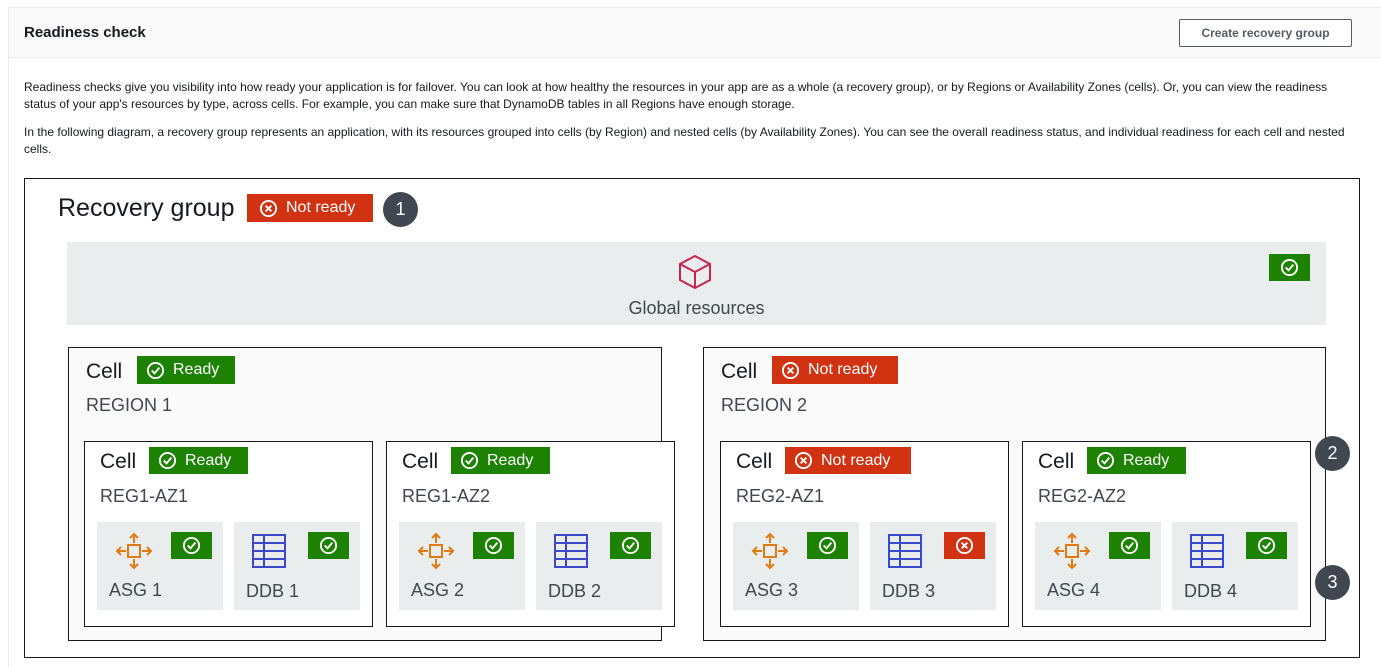  What do you see at coordinates (400, 209) in the screenshot?
I see `callout-1: 1` at bounding box center [400, 209].